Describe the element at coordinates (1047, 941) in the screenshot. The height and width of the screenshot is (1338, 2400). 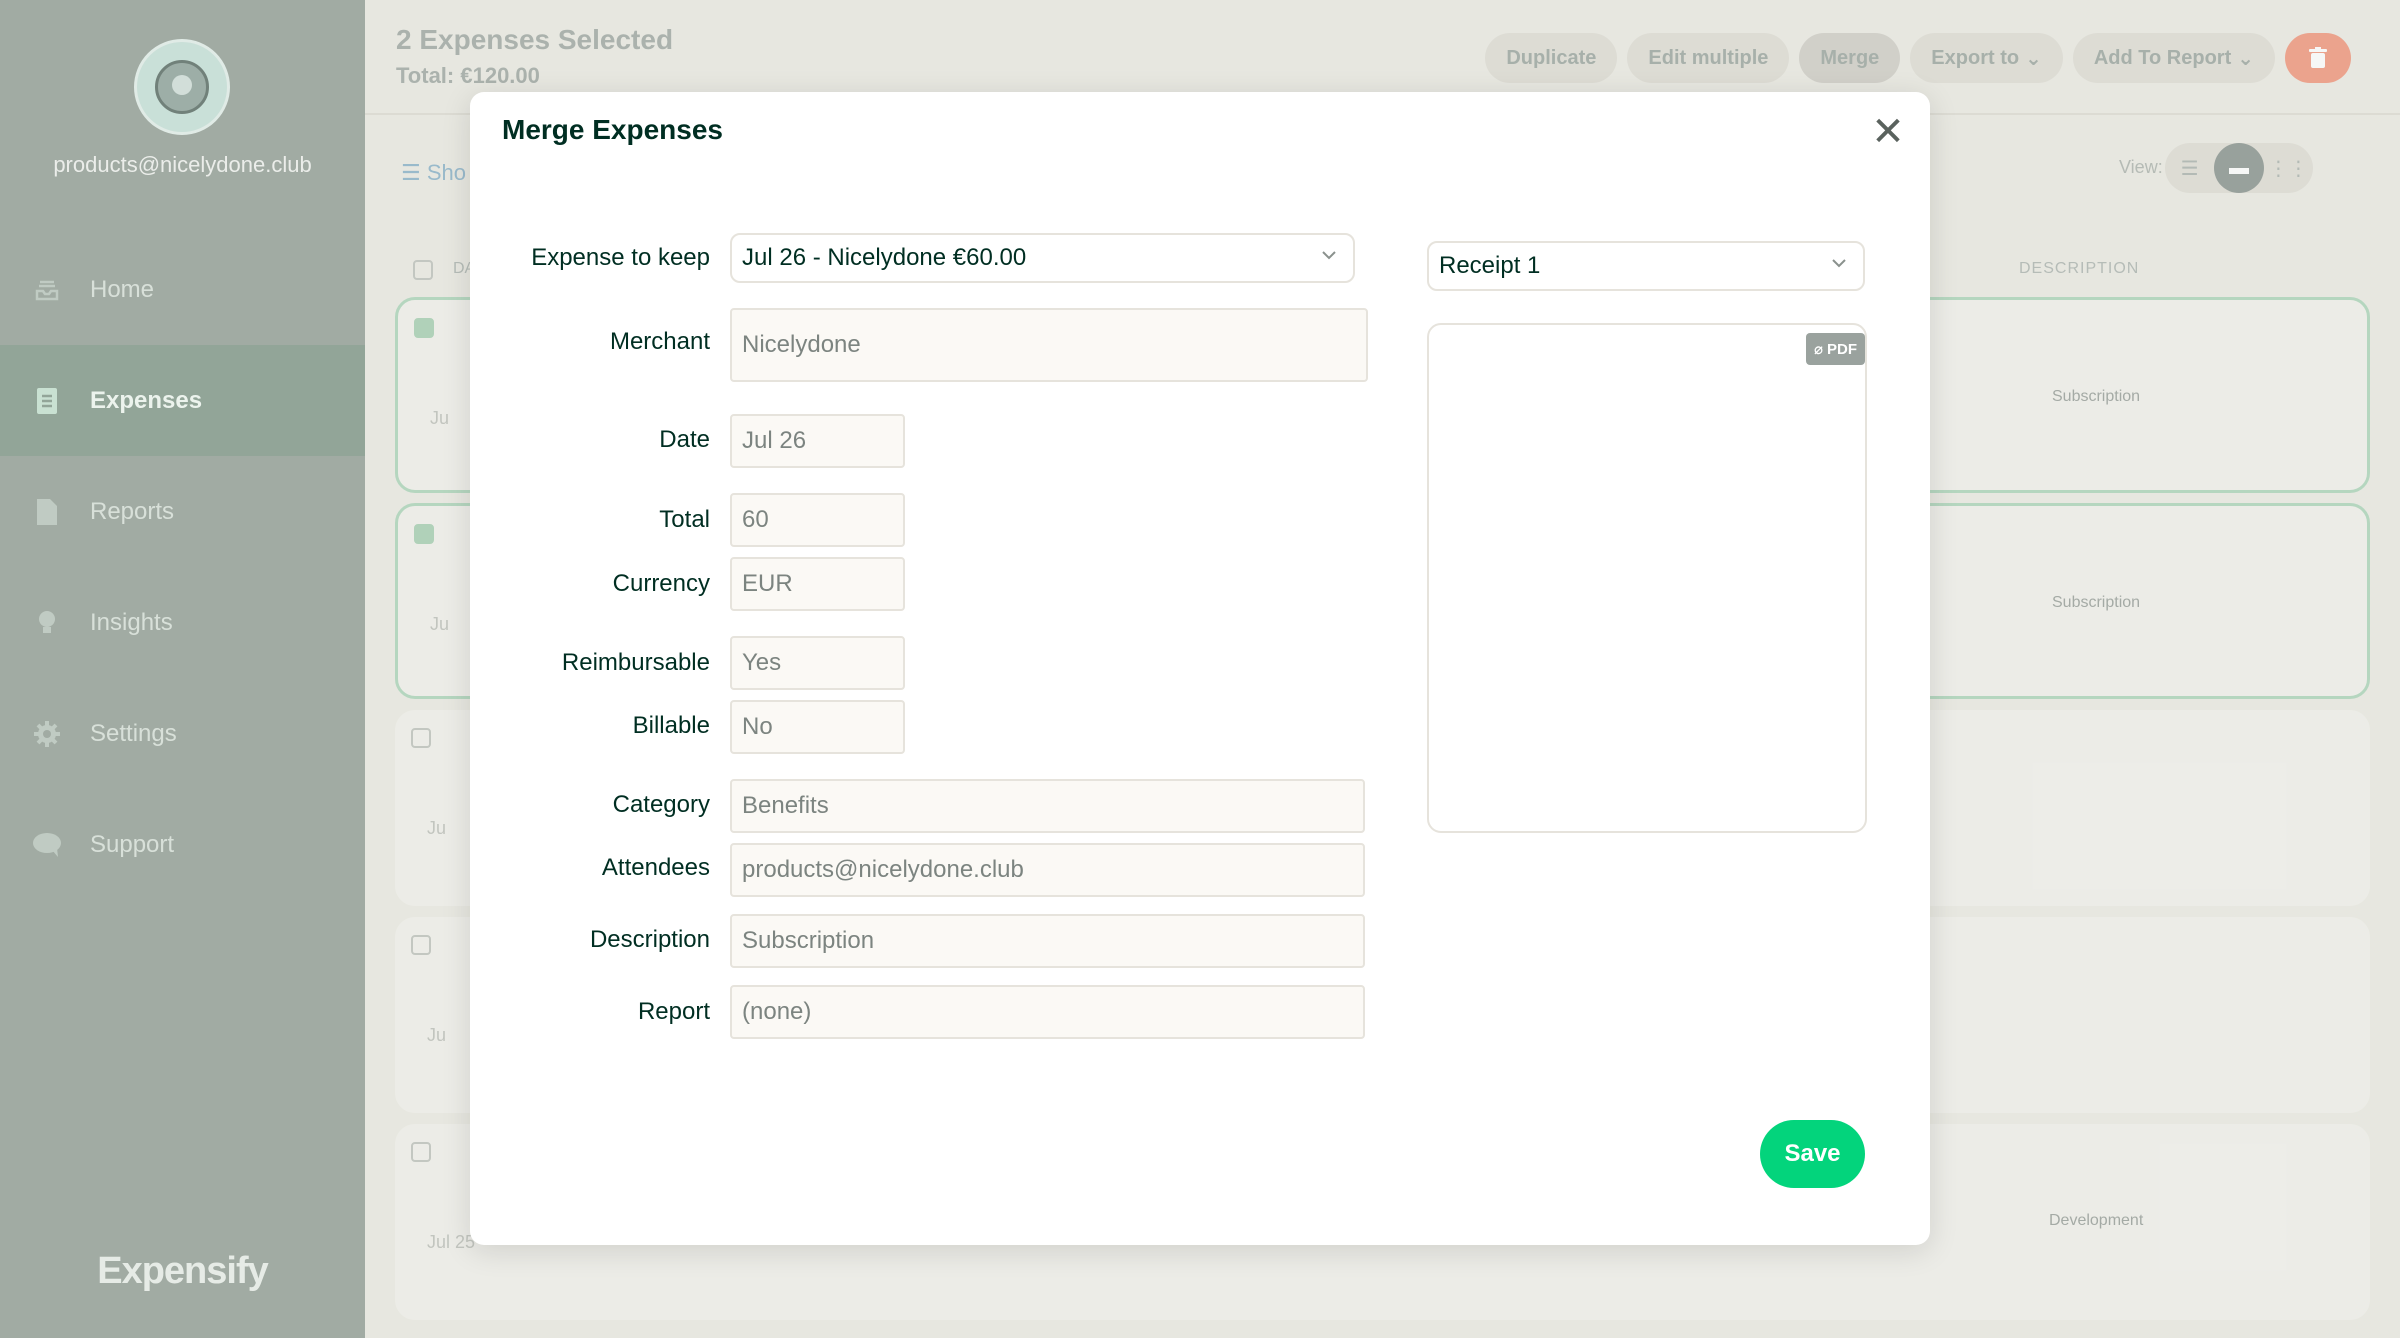
I see `description-field: Subscription` at that location.